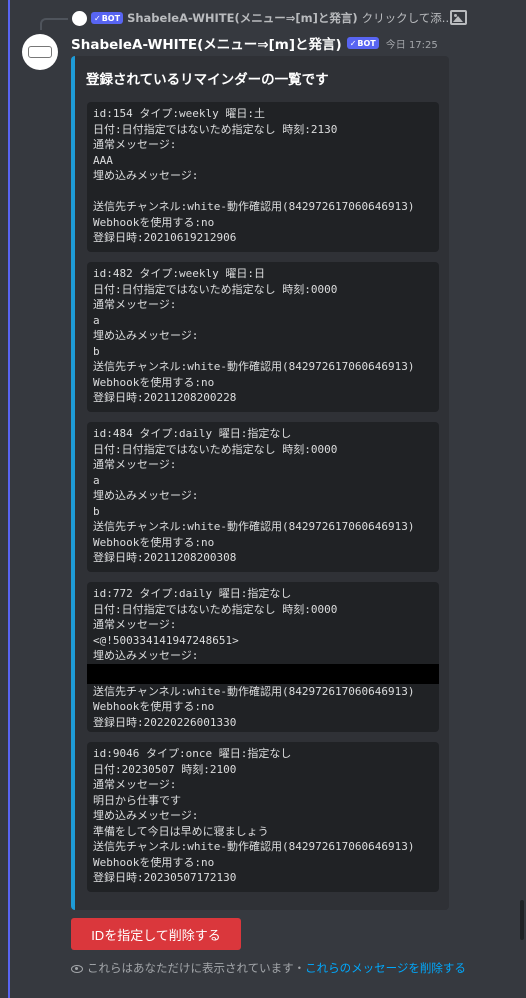 The image size is (526, 998). I want to click on reply-bot-tag: ✓ BOT, so click(107, 18).